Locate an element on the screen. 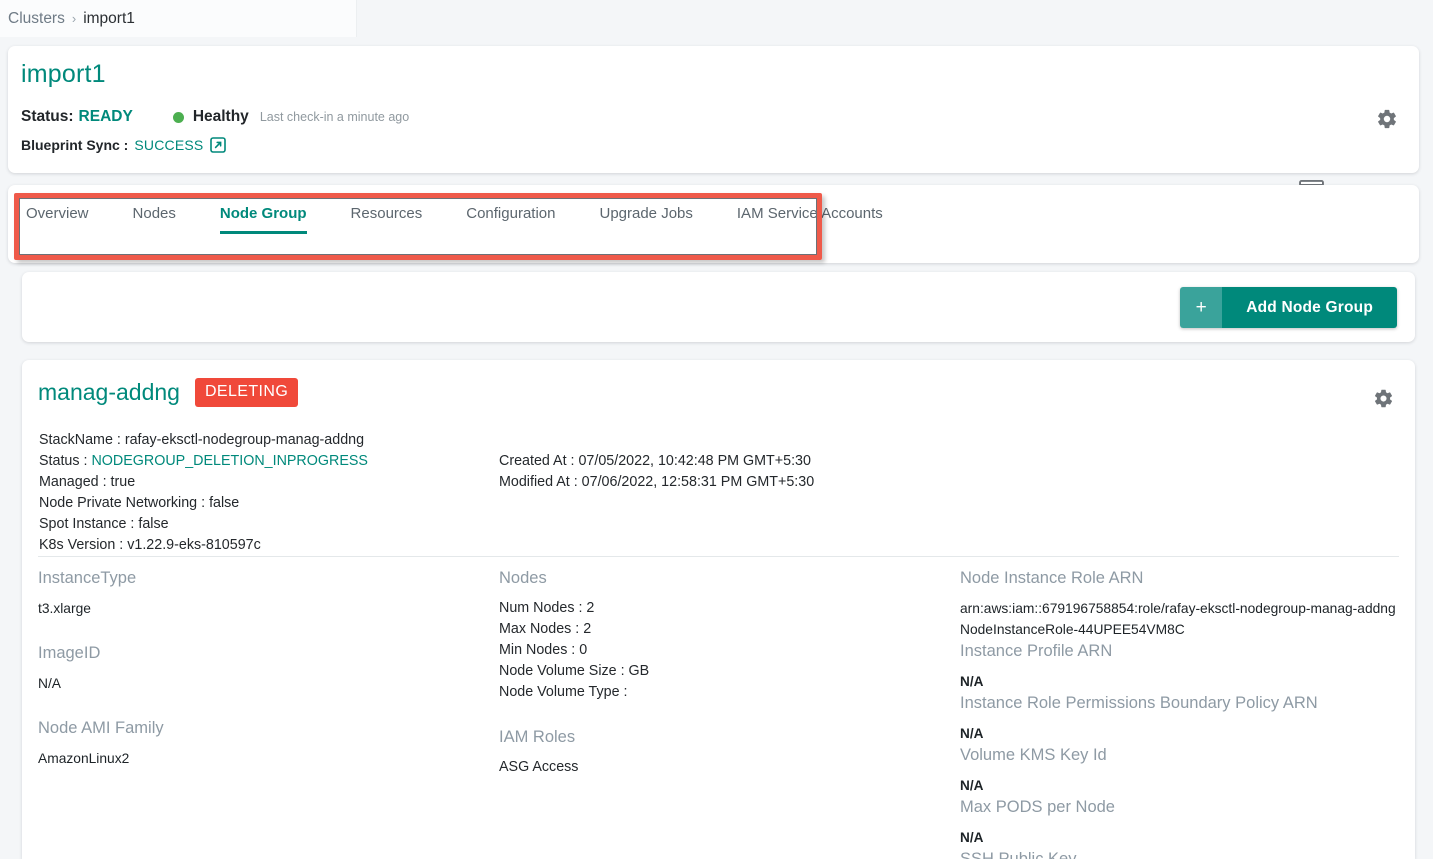 This screenshot has height=859, width=1433. node-group-name: manag-addng is located at coordinates (109, 392).